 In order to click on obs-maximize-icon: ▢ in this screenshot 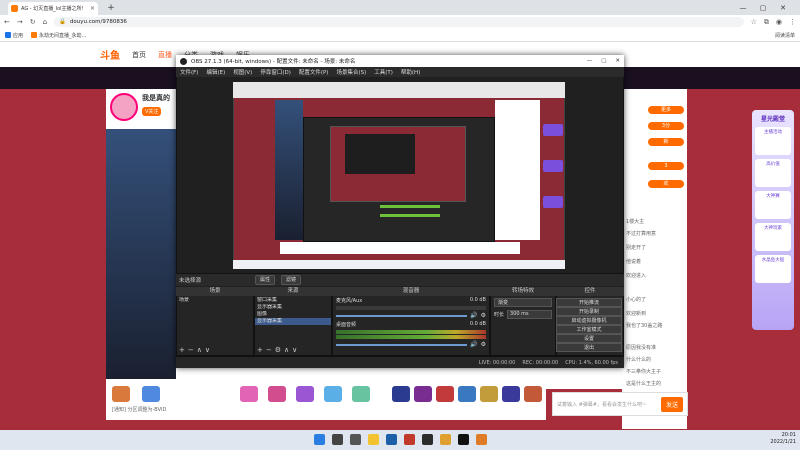, I will do `click(603, 61)`.